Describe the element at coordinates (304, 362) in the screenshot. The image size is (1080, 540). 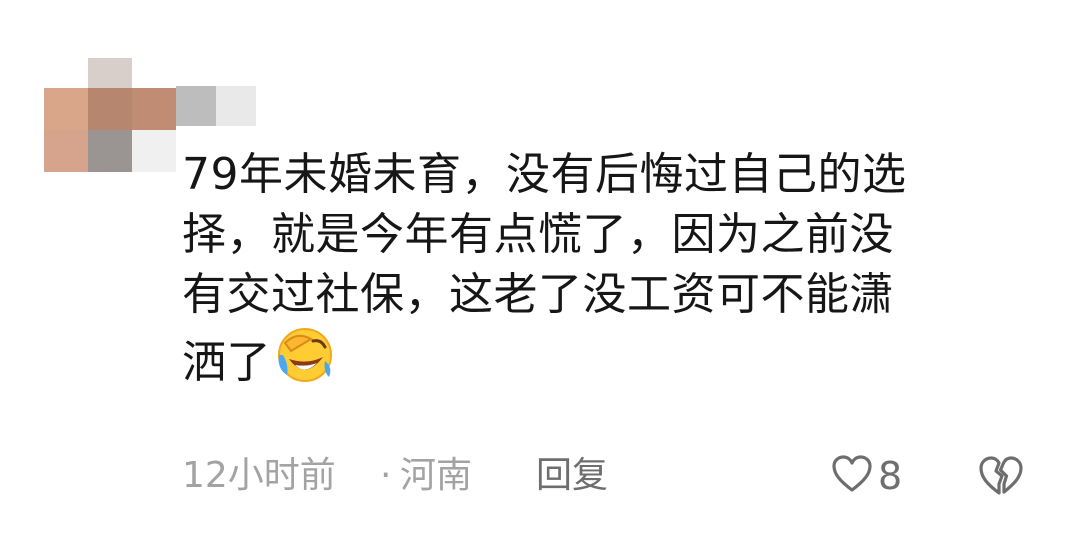
I see `laughing-crying-face-icon` at that location.